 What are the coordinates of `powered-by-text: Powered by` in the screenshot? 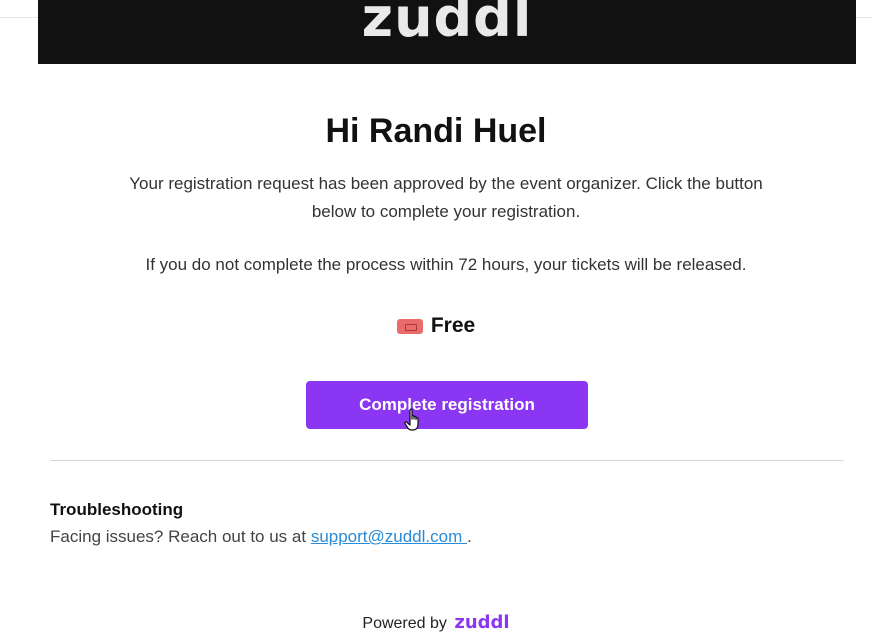 It's located at (404, 623).